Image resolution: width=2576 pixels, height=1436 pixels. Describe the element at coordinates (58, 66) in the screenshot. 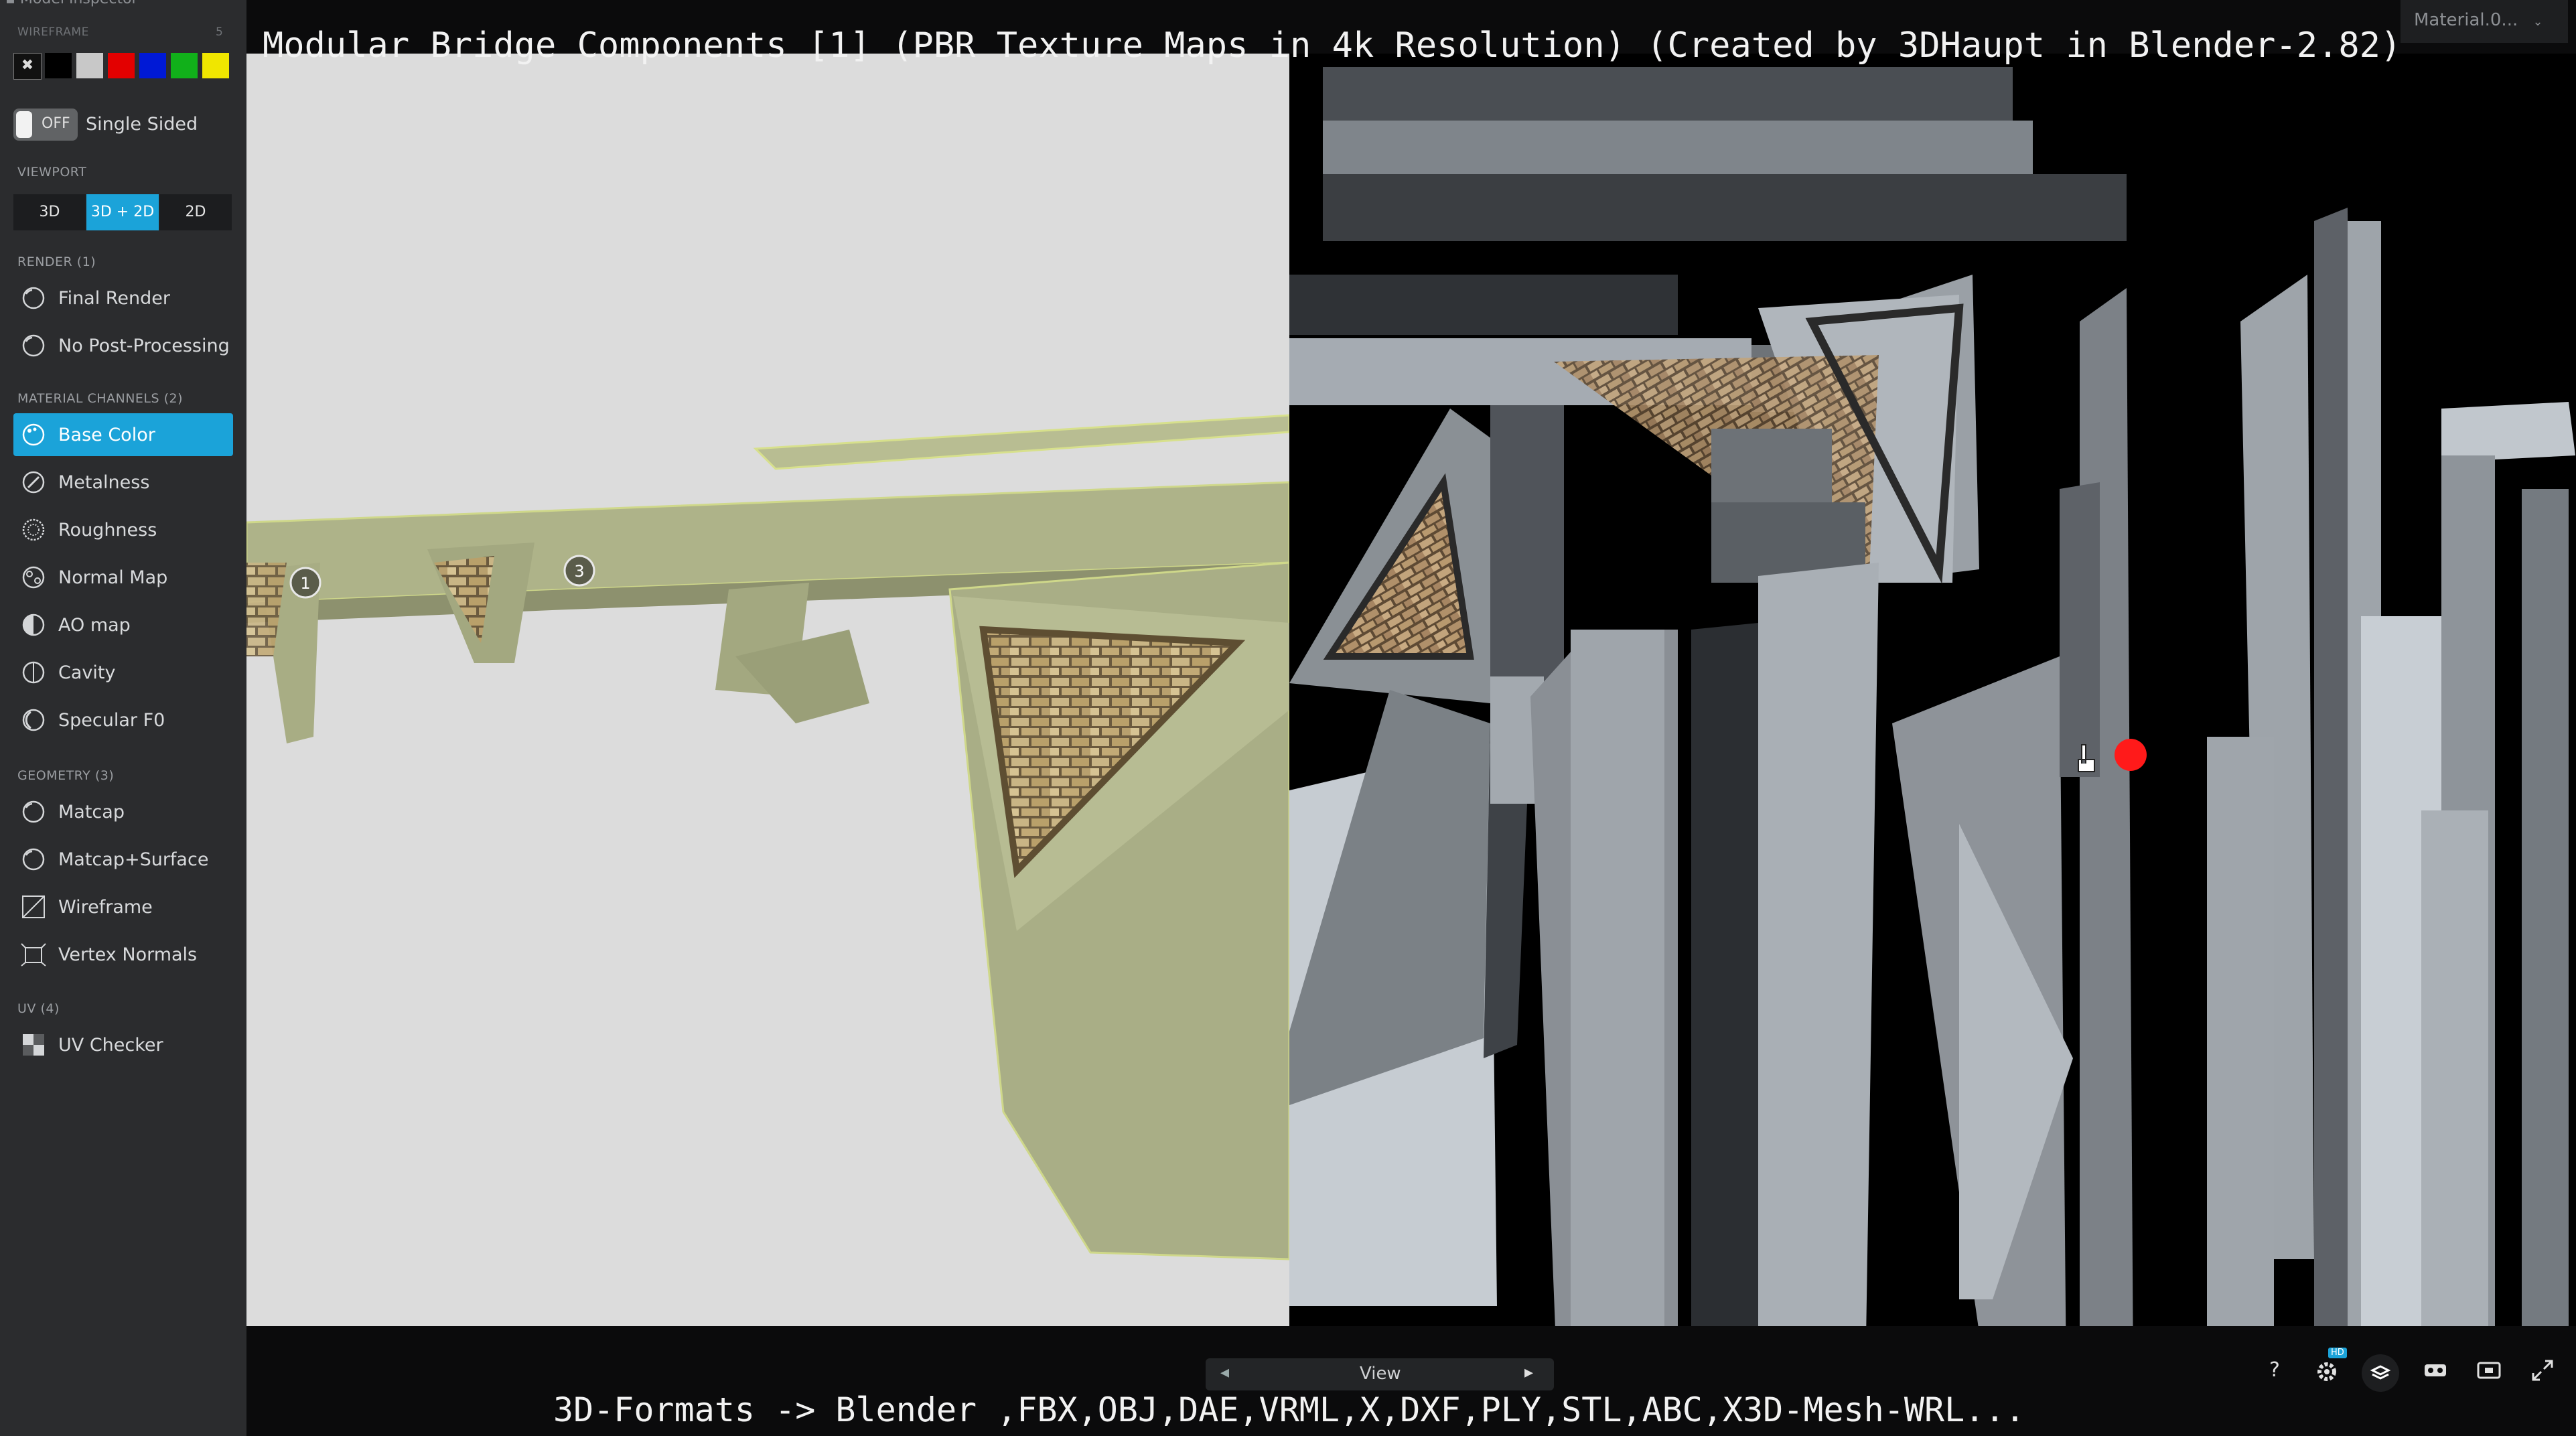

I see `wireframe-color-swatch-black` at that location.